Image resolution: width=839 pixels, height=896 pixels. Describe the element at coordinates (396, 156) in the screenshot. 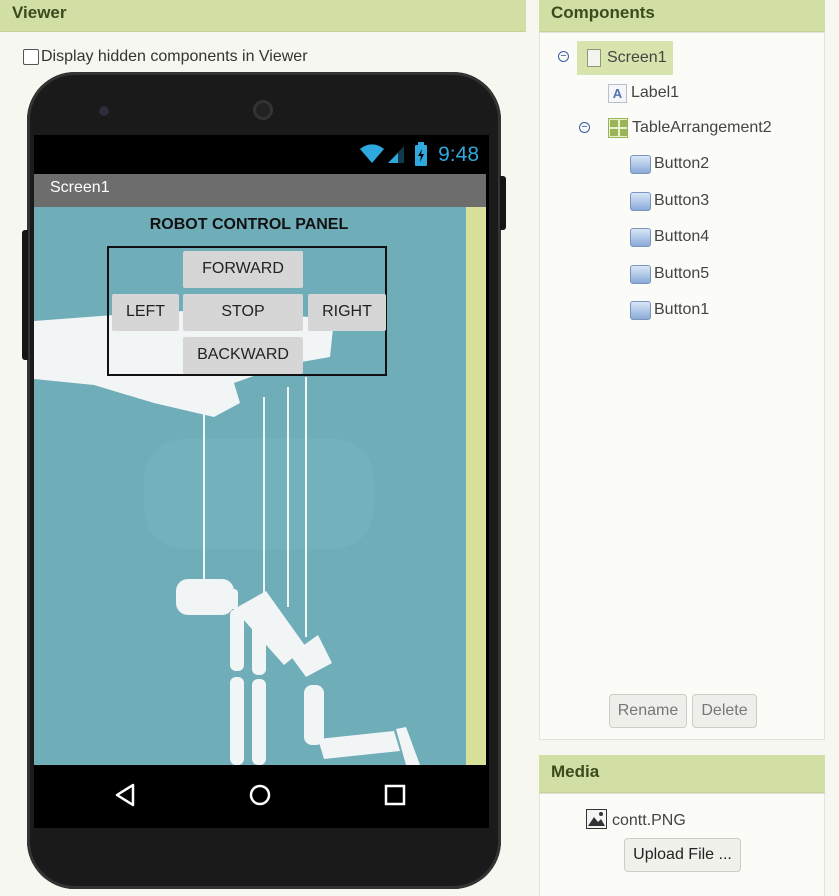

I see `cell-signal-icon` at that location.